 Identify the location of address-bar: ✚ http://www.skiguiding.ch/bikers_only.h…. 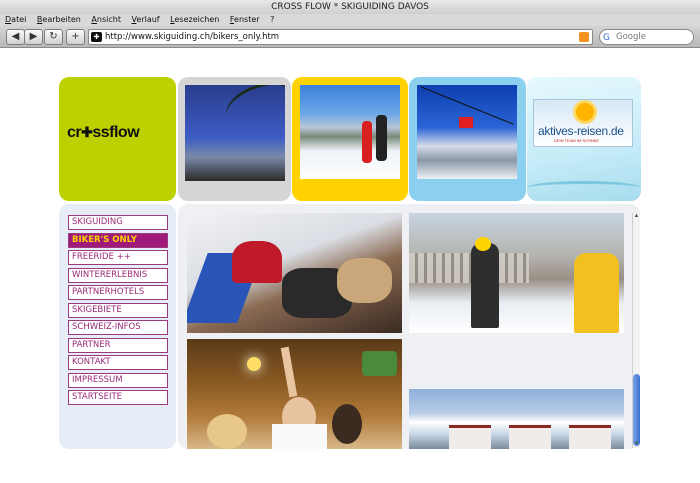
(340, 37).